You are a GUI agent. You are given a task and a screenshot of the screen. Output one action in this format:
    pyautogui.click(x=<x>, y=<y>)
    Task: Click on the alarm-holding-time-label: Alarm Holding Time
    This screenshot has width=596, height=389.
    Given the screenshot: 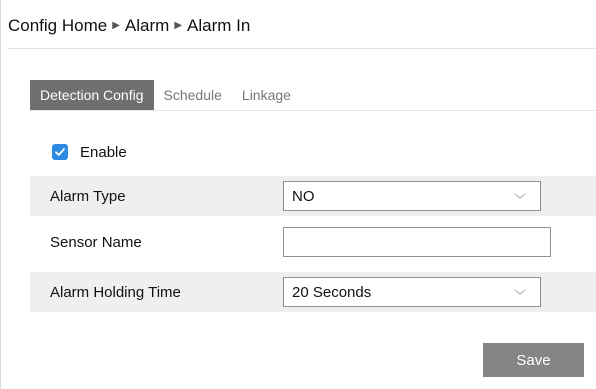 What is the action you would take?
    pyautogui.click(x=115, y=292)
    